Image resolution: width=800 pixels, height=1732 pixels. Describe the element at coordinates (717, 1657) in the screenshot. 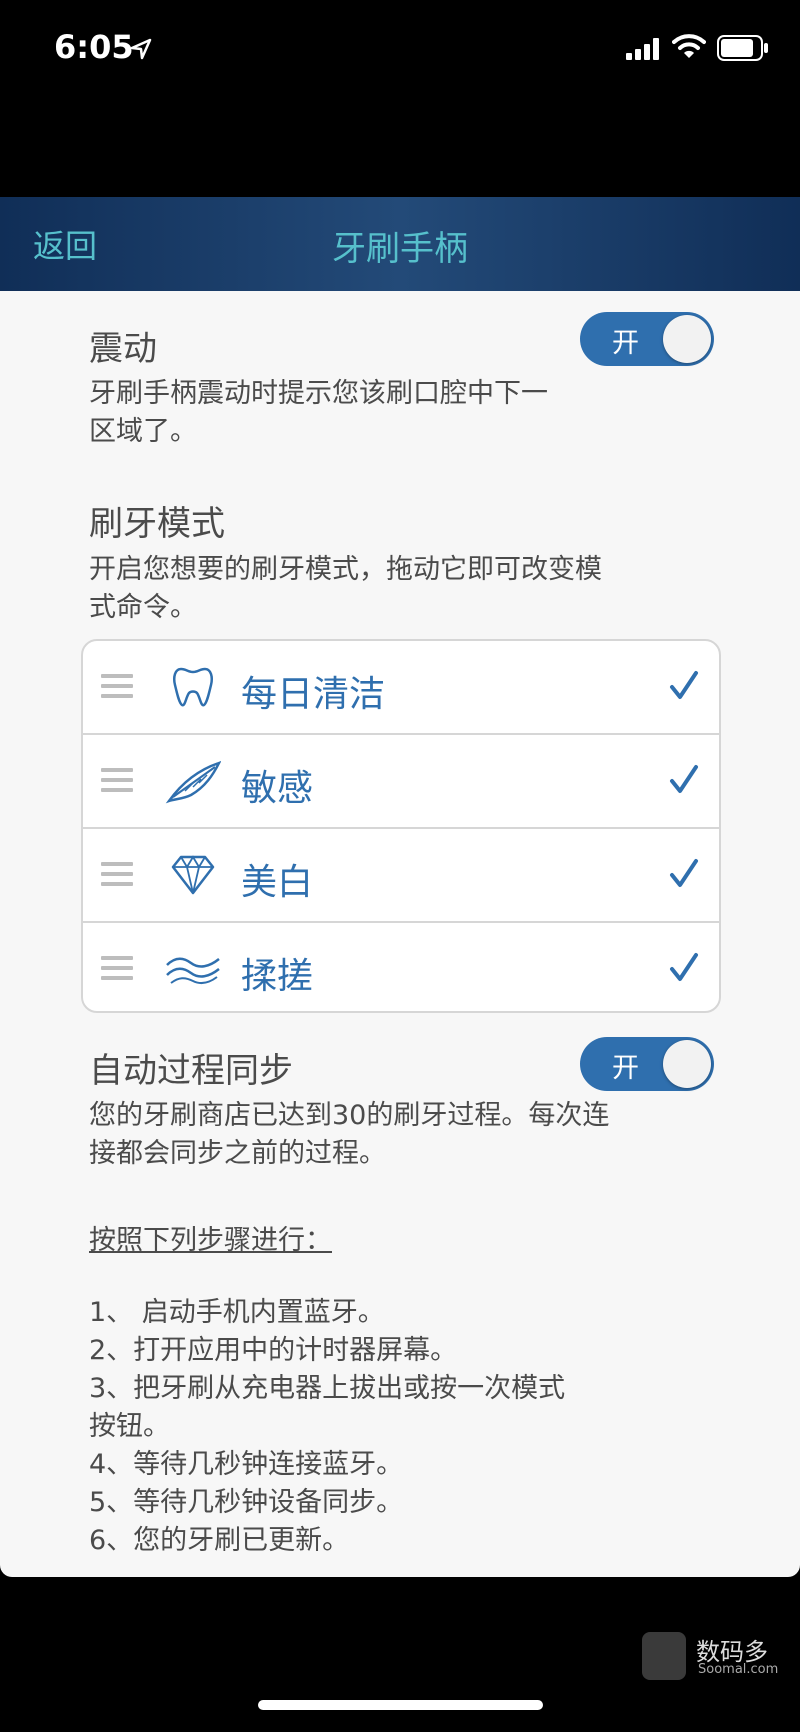

I see `watermark: 数码多 Soomal.com` at that location.